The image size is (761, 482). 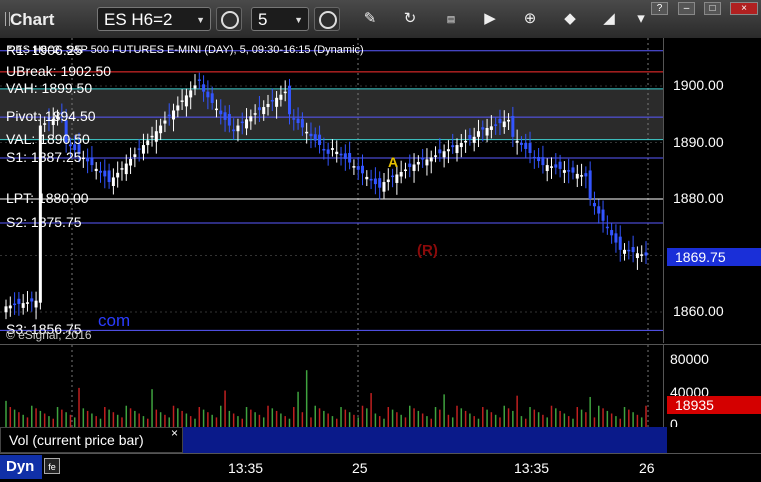 I want to click on maximize-button: □, so click(x=712, y=8).